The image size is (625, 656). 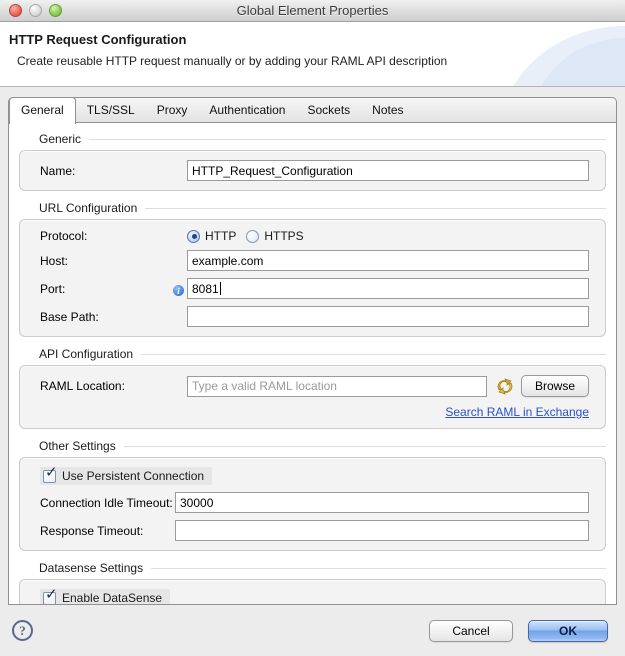 What do you see at coordinates (284, 236) in the screenshot?
I see `radio-https-label: HTTPS` at bounding box center [284, 236].